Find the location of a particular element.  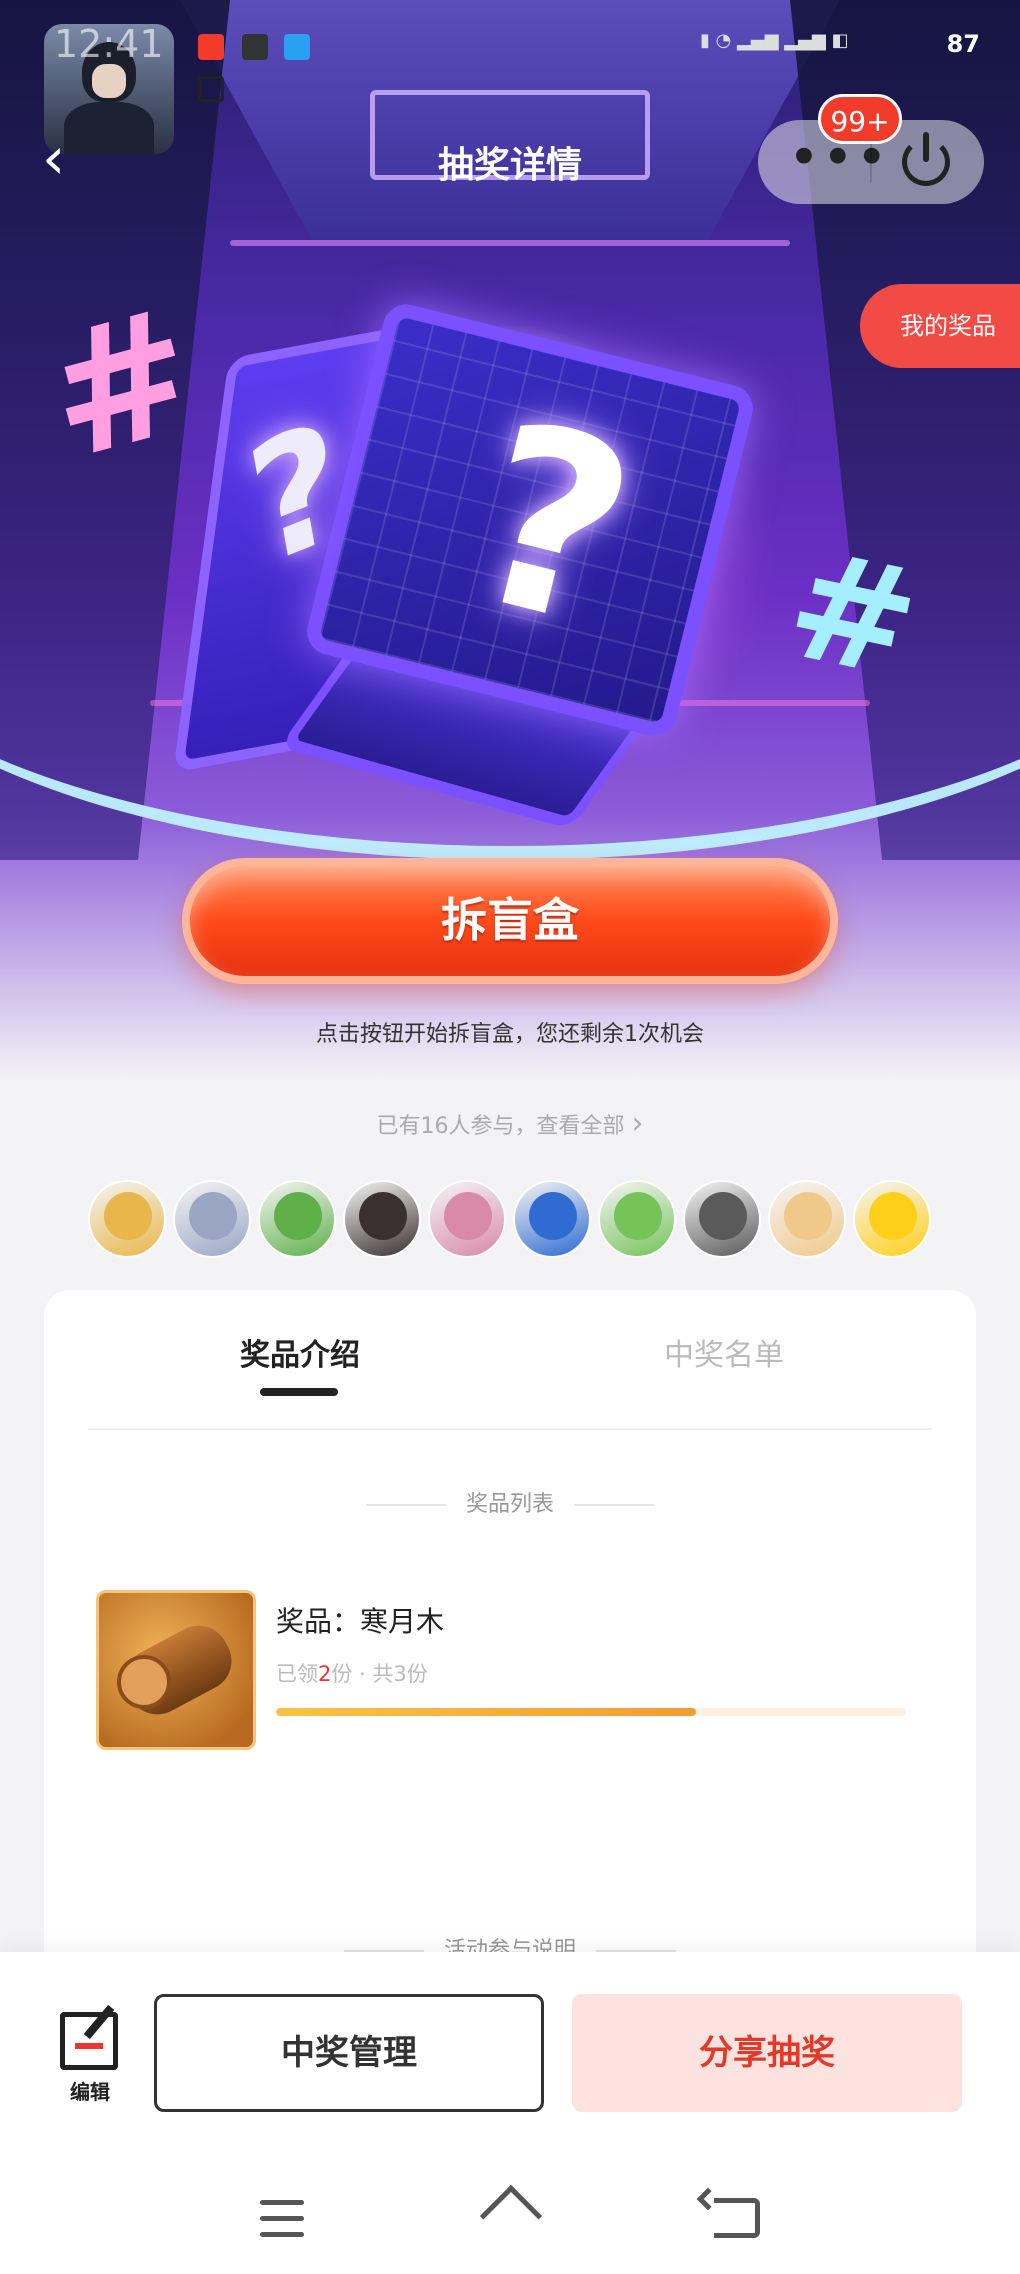

neon-line is located at coordinates (510, 243).